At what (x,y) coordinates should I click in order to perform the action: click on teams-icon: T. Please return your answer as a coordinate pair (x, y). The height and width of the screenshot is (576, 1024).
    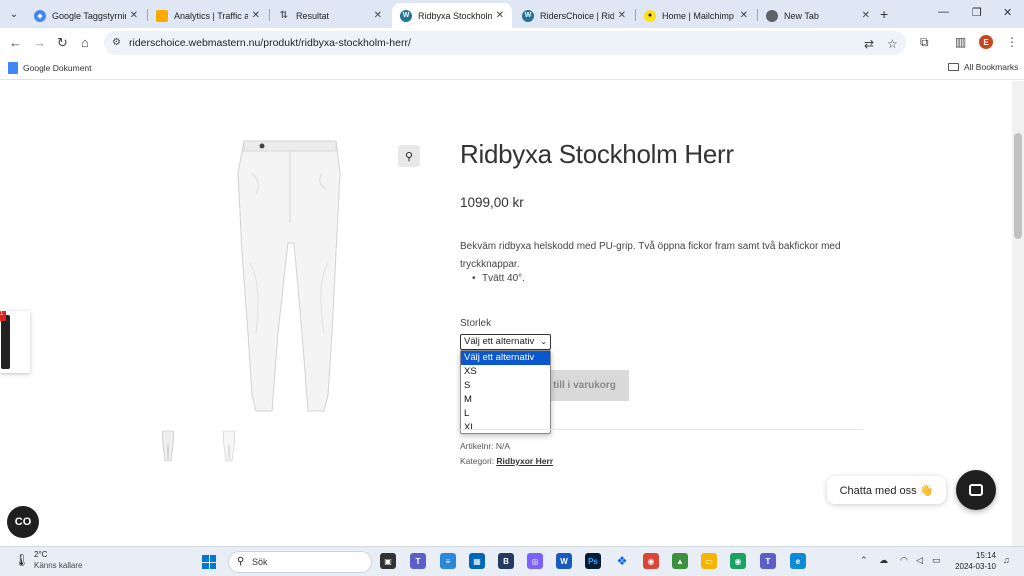
    Looking at the image, I should click on (418, 561).